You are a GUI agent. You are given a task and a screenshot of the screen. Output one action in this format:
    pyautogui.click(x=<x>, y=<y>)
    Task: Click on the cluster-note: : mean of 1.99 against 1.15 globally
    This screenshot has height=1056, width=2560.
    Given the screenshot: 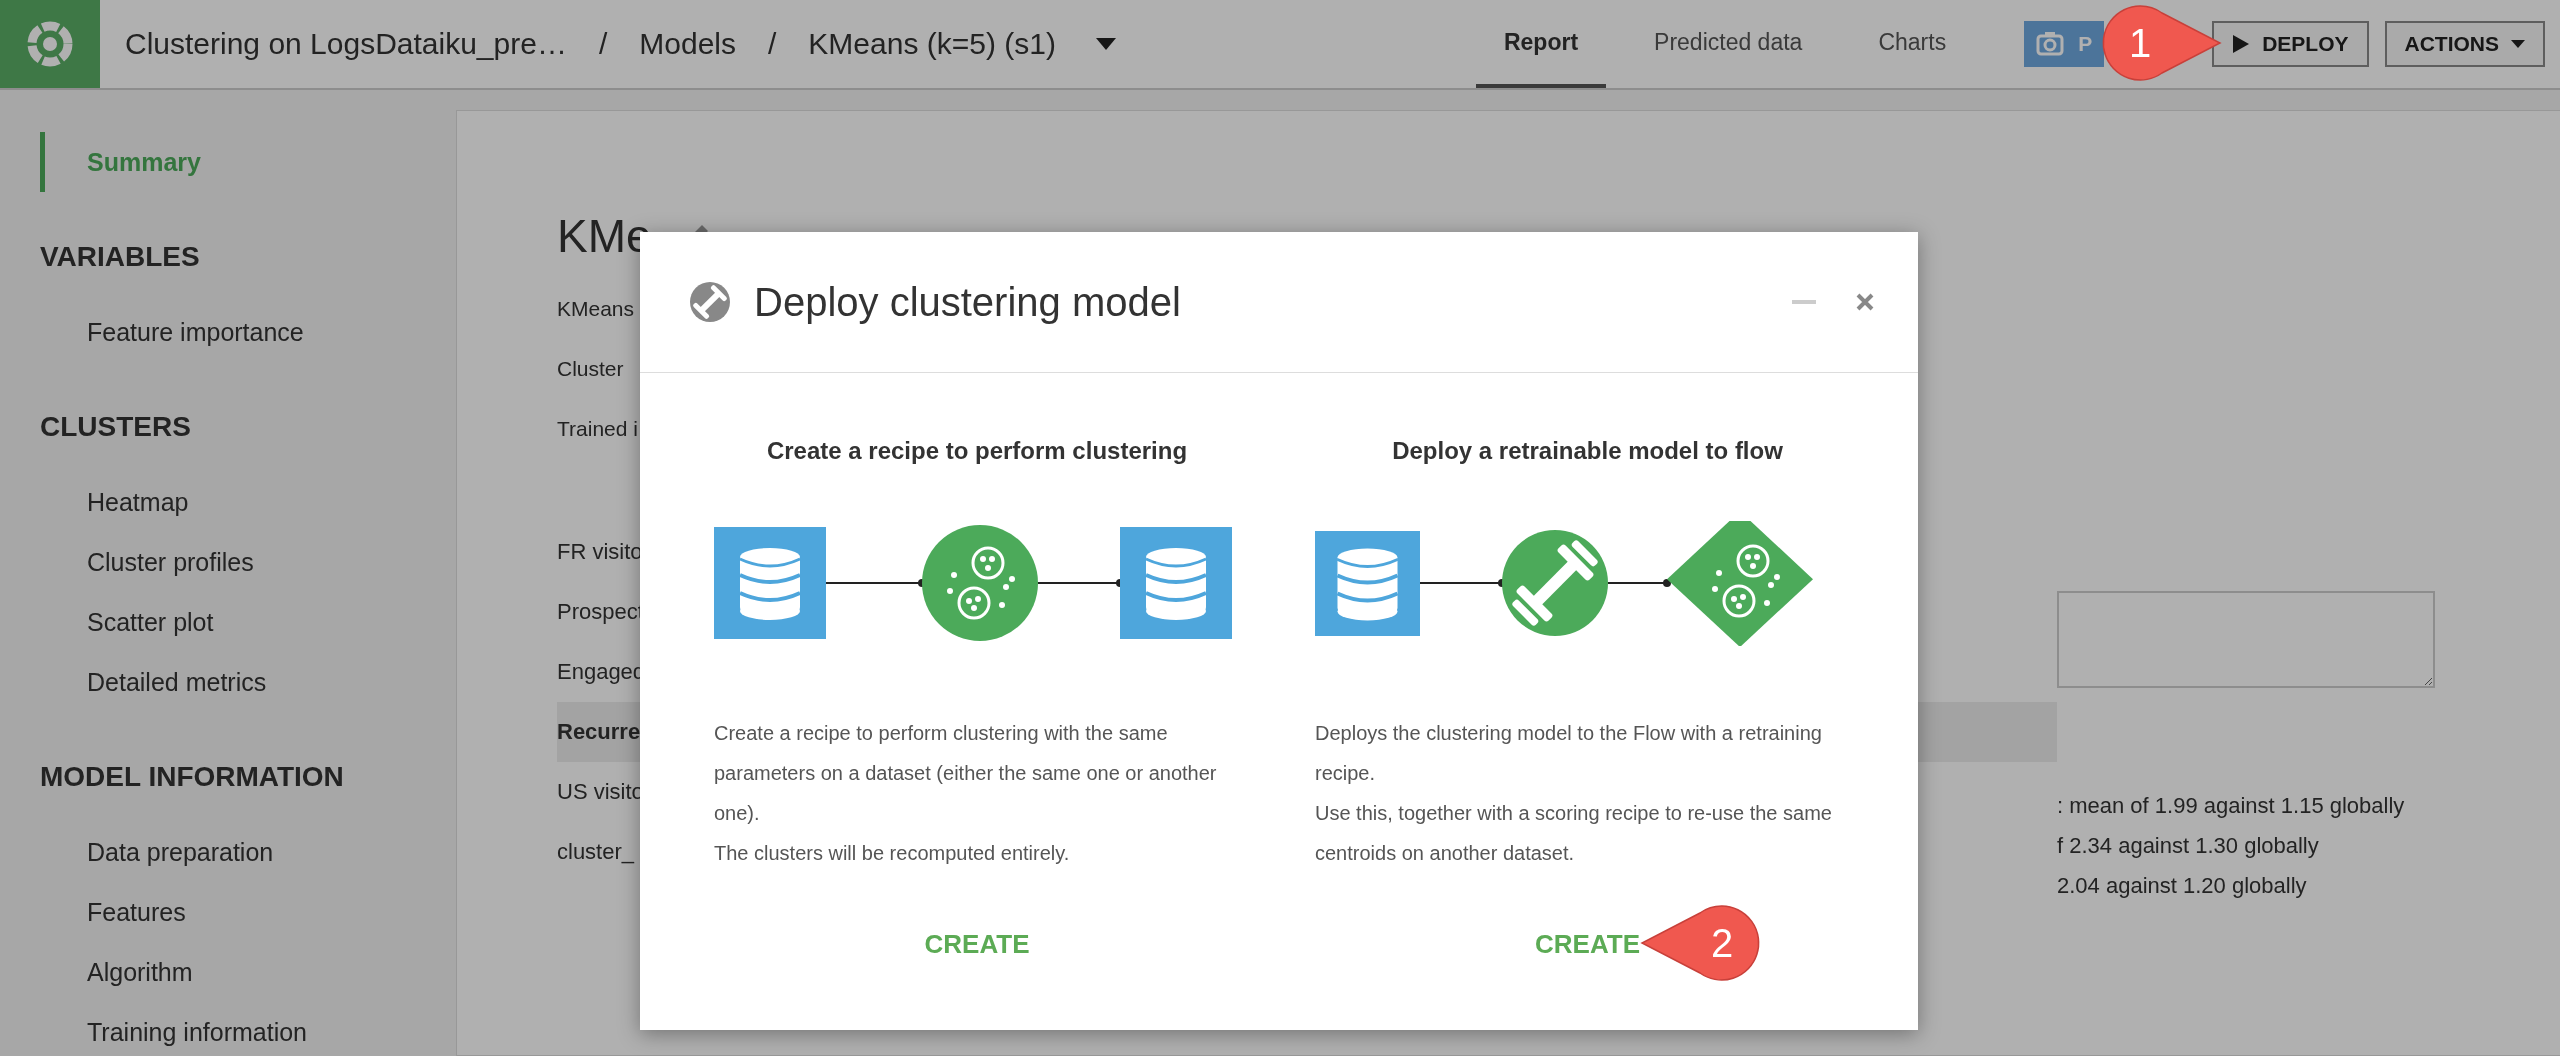 What is the action you would take?
    pyautogui.click(x=2231, y=806)
    